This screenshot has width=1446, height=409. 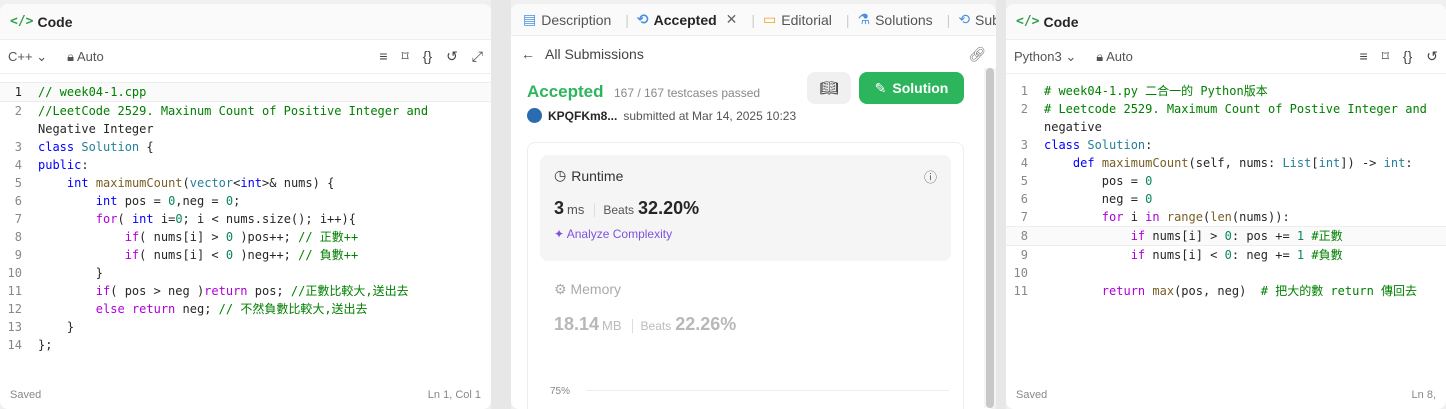 I want to click on analyze-complexity-link: ✦ Analyze Complexity, so click(x=745, y=234).